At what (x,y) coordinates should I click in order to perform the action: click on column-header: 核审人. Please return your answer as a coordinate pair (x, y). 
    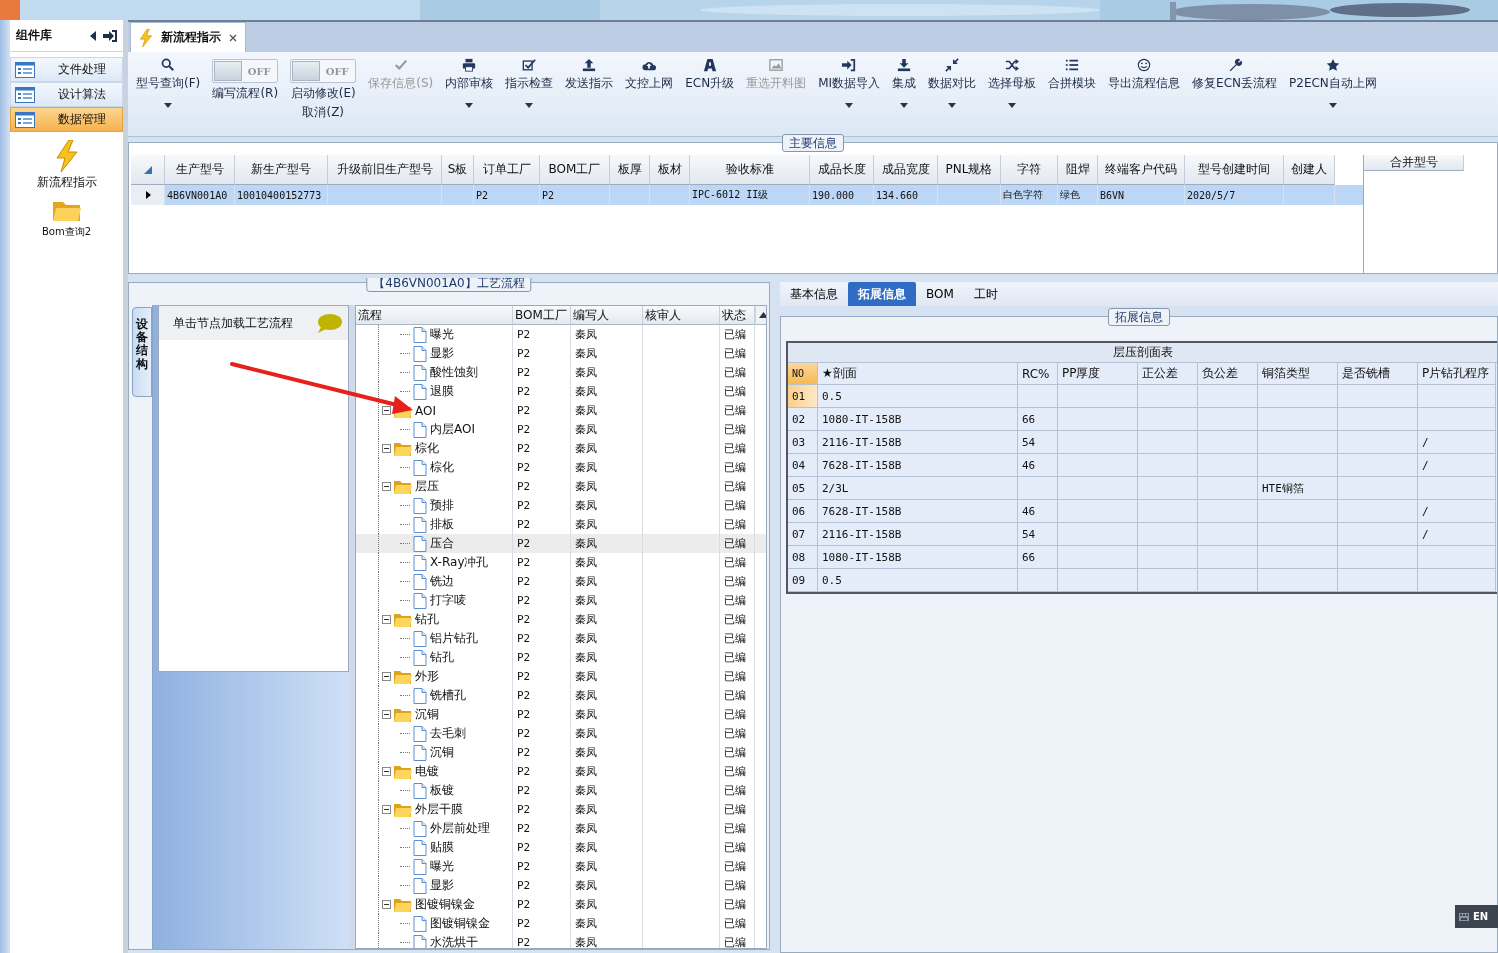
    Looking at the image, I should click on (681, 315).